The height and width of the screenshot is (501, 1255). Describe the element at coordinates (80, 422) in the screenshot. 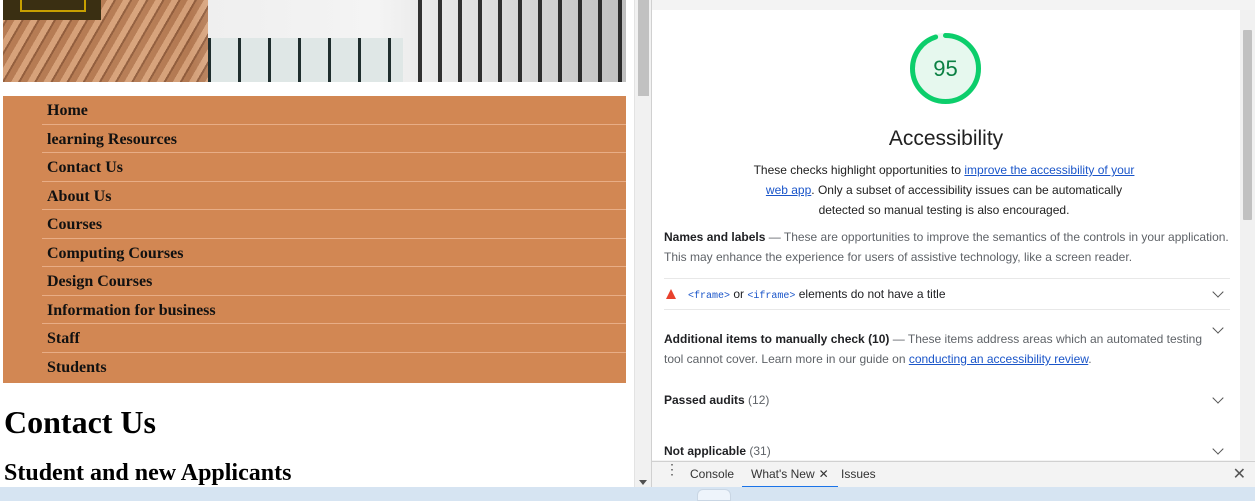

I see `page-heading: Contact Us` at that location.